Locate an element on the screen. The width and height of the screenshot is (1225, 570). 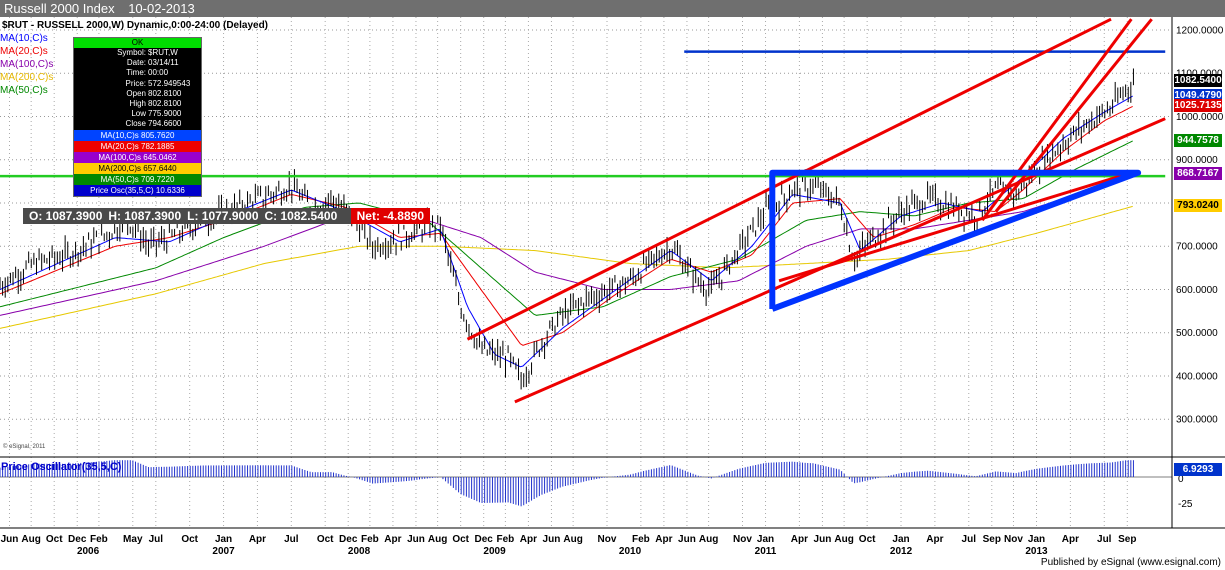
y-tick-label: 1200.0000 is located at coordinates (1200, 30).